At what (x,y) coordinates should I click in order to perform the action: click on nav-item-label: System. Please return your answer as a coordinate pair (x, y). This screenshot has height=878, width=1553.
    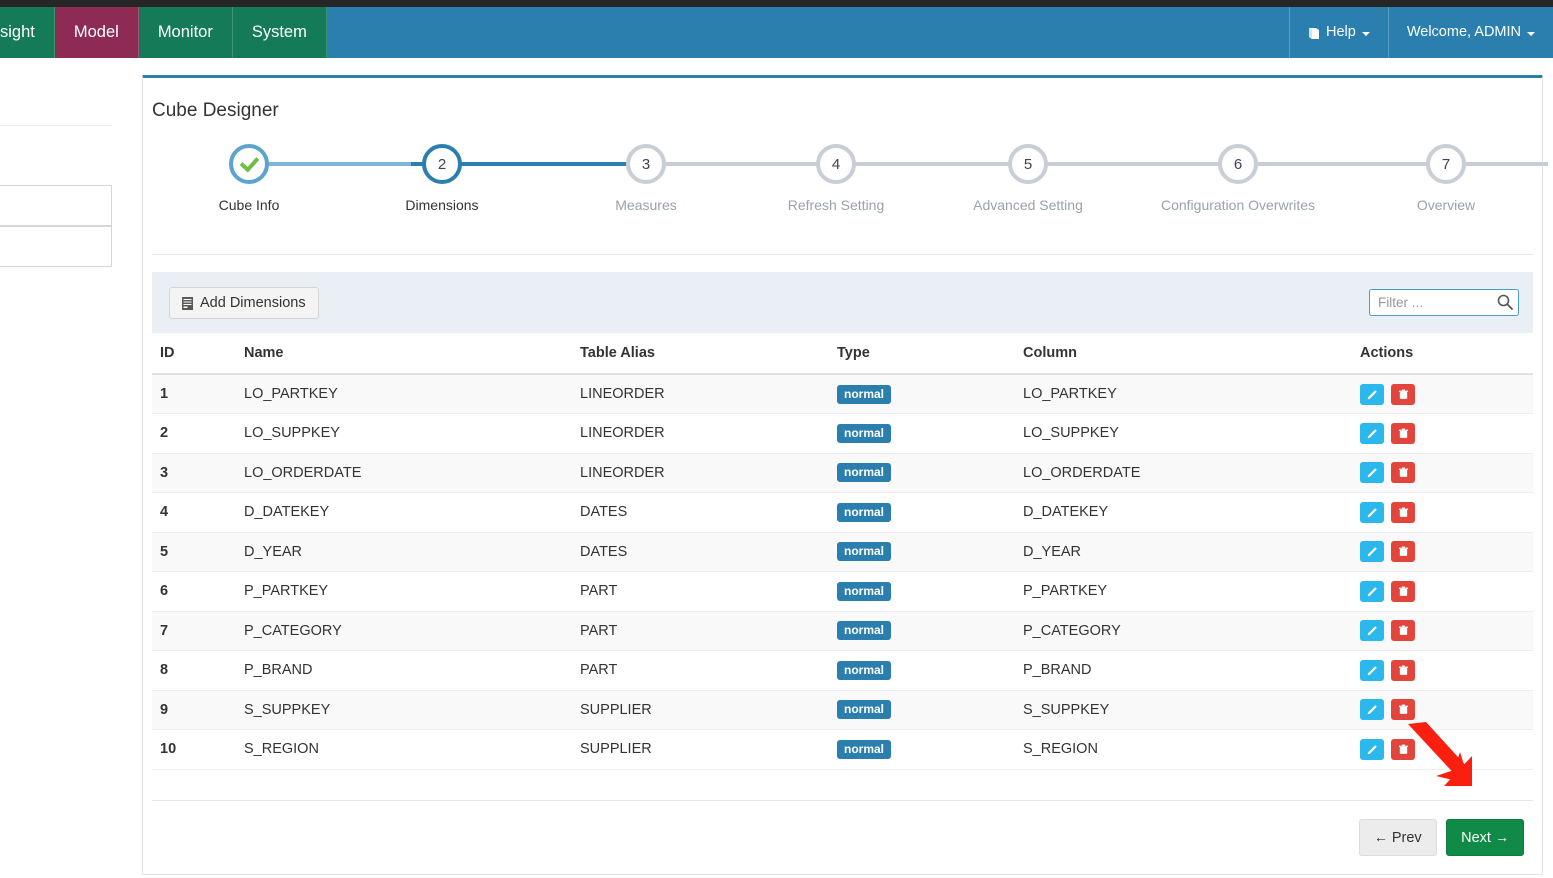
    Looking at the image, I should click on (279, 32).